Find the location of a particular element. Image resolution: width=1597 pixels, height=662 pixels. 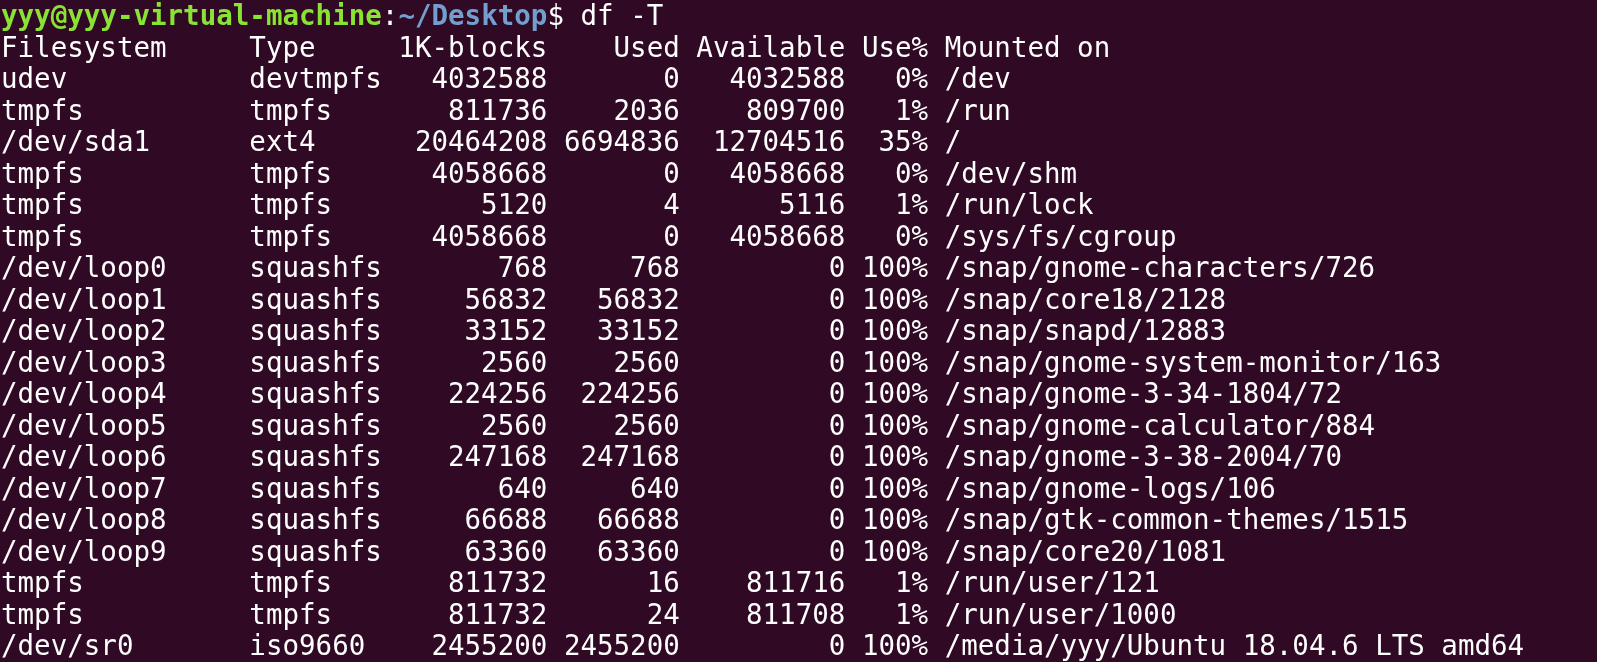

table-cell: ext4 is located at coordinates (282, 142).